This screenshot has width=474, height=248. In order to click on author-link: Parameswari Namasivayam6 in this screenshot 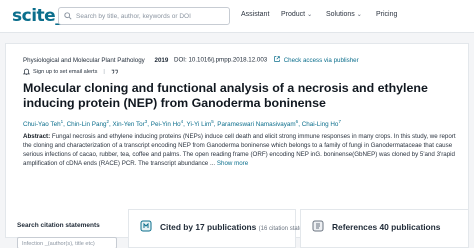, I will do `click(257, 123)`.